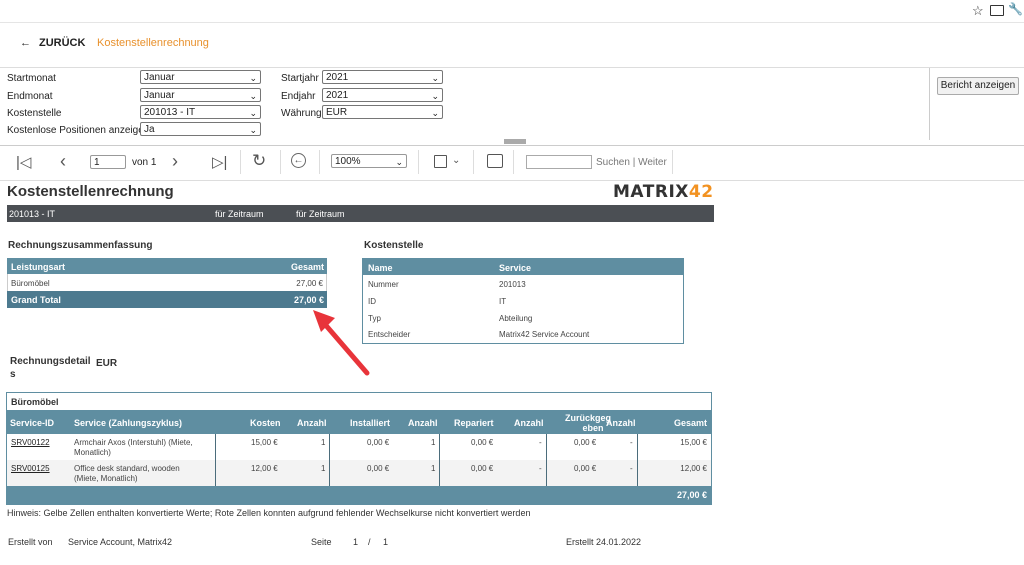  Describe the element at coordinates (120, 542) in the screenshot. I see `created-by-value: Service Account, Matrix42` at that location.